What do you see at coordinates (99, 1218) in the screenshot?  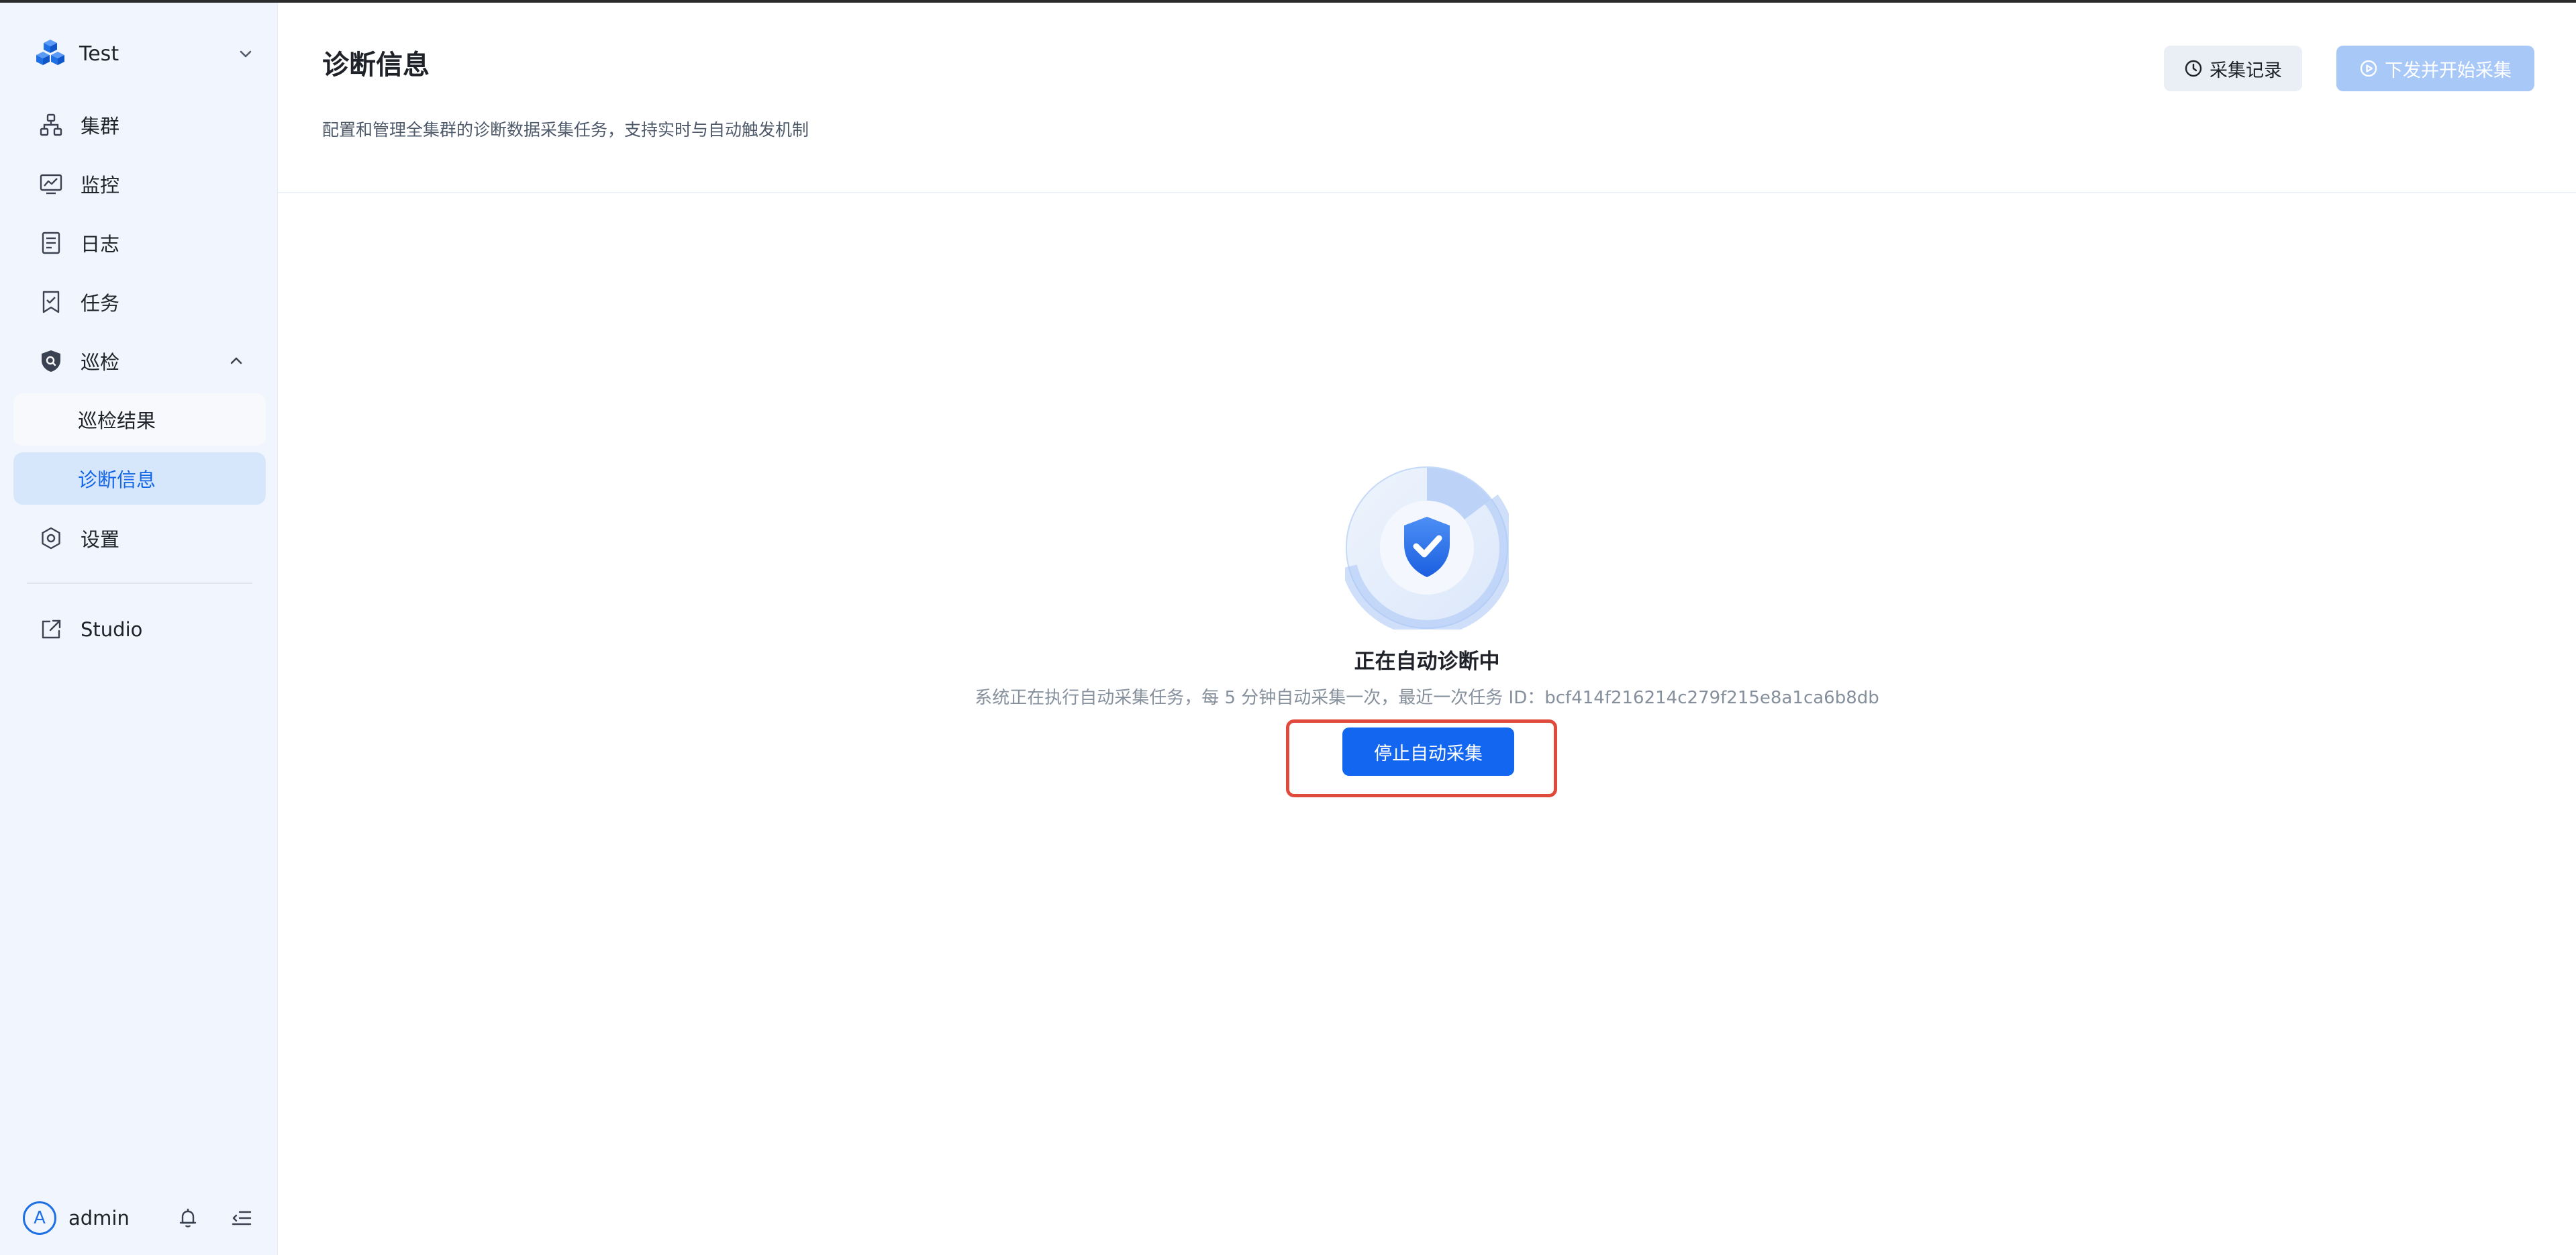 I see `username: admin` at bounding box center [99, 1218].